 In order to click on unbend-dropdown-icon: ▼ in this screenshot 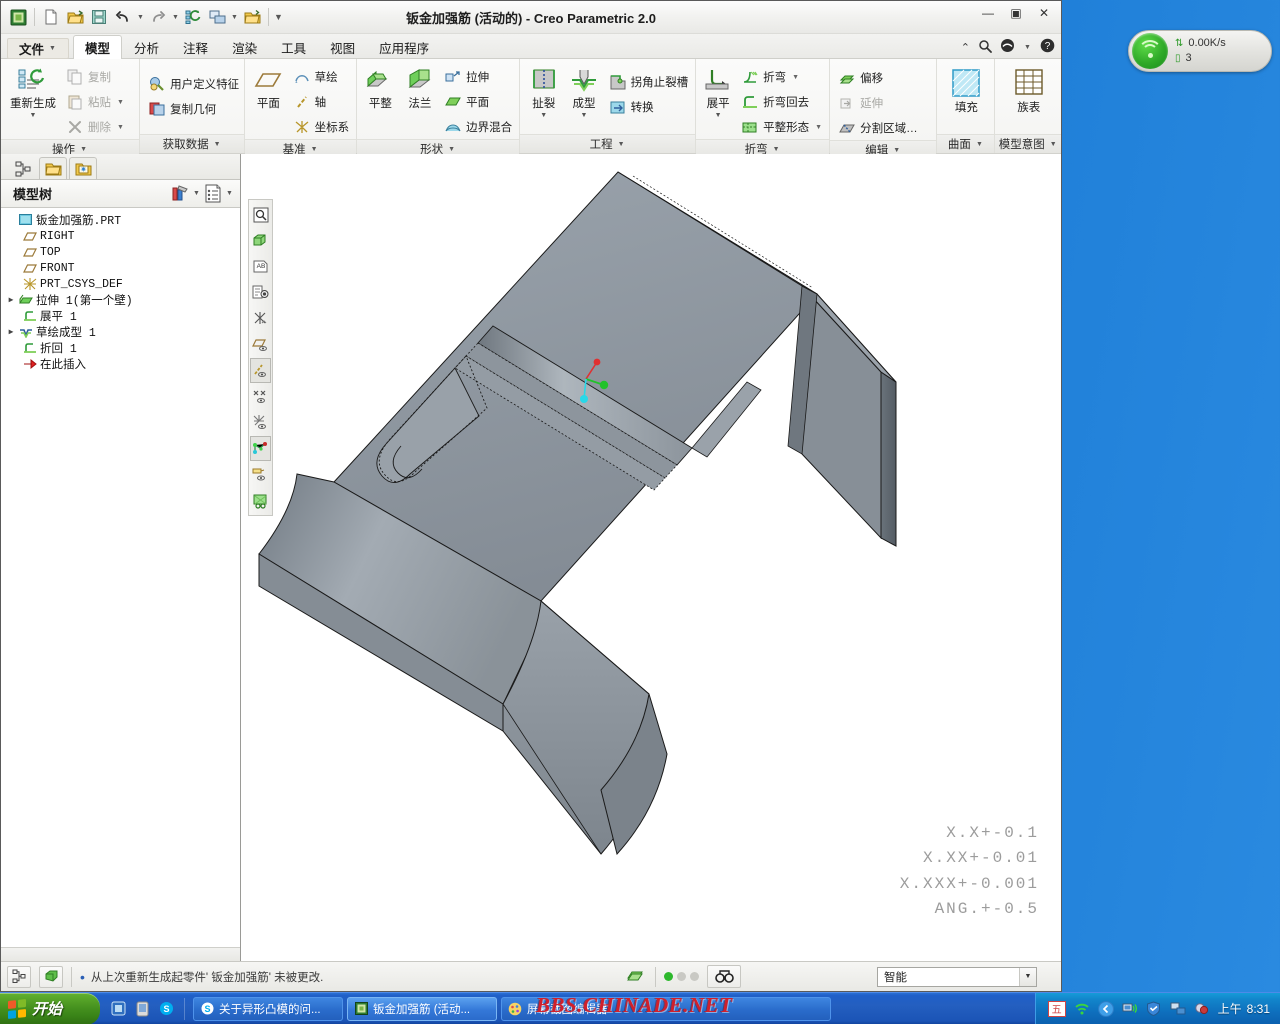, I will do `click(718, 115)`.